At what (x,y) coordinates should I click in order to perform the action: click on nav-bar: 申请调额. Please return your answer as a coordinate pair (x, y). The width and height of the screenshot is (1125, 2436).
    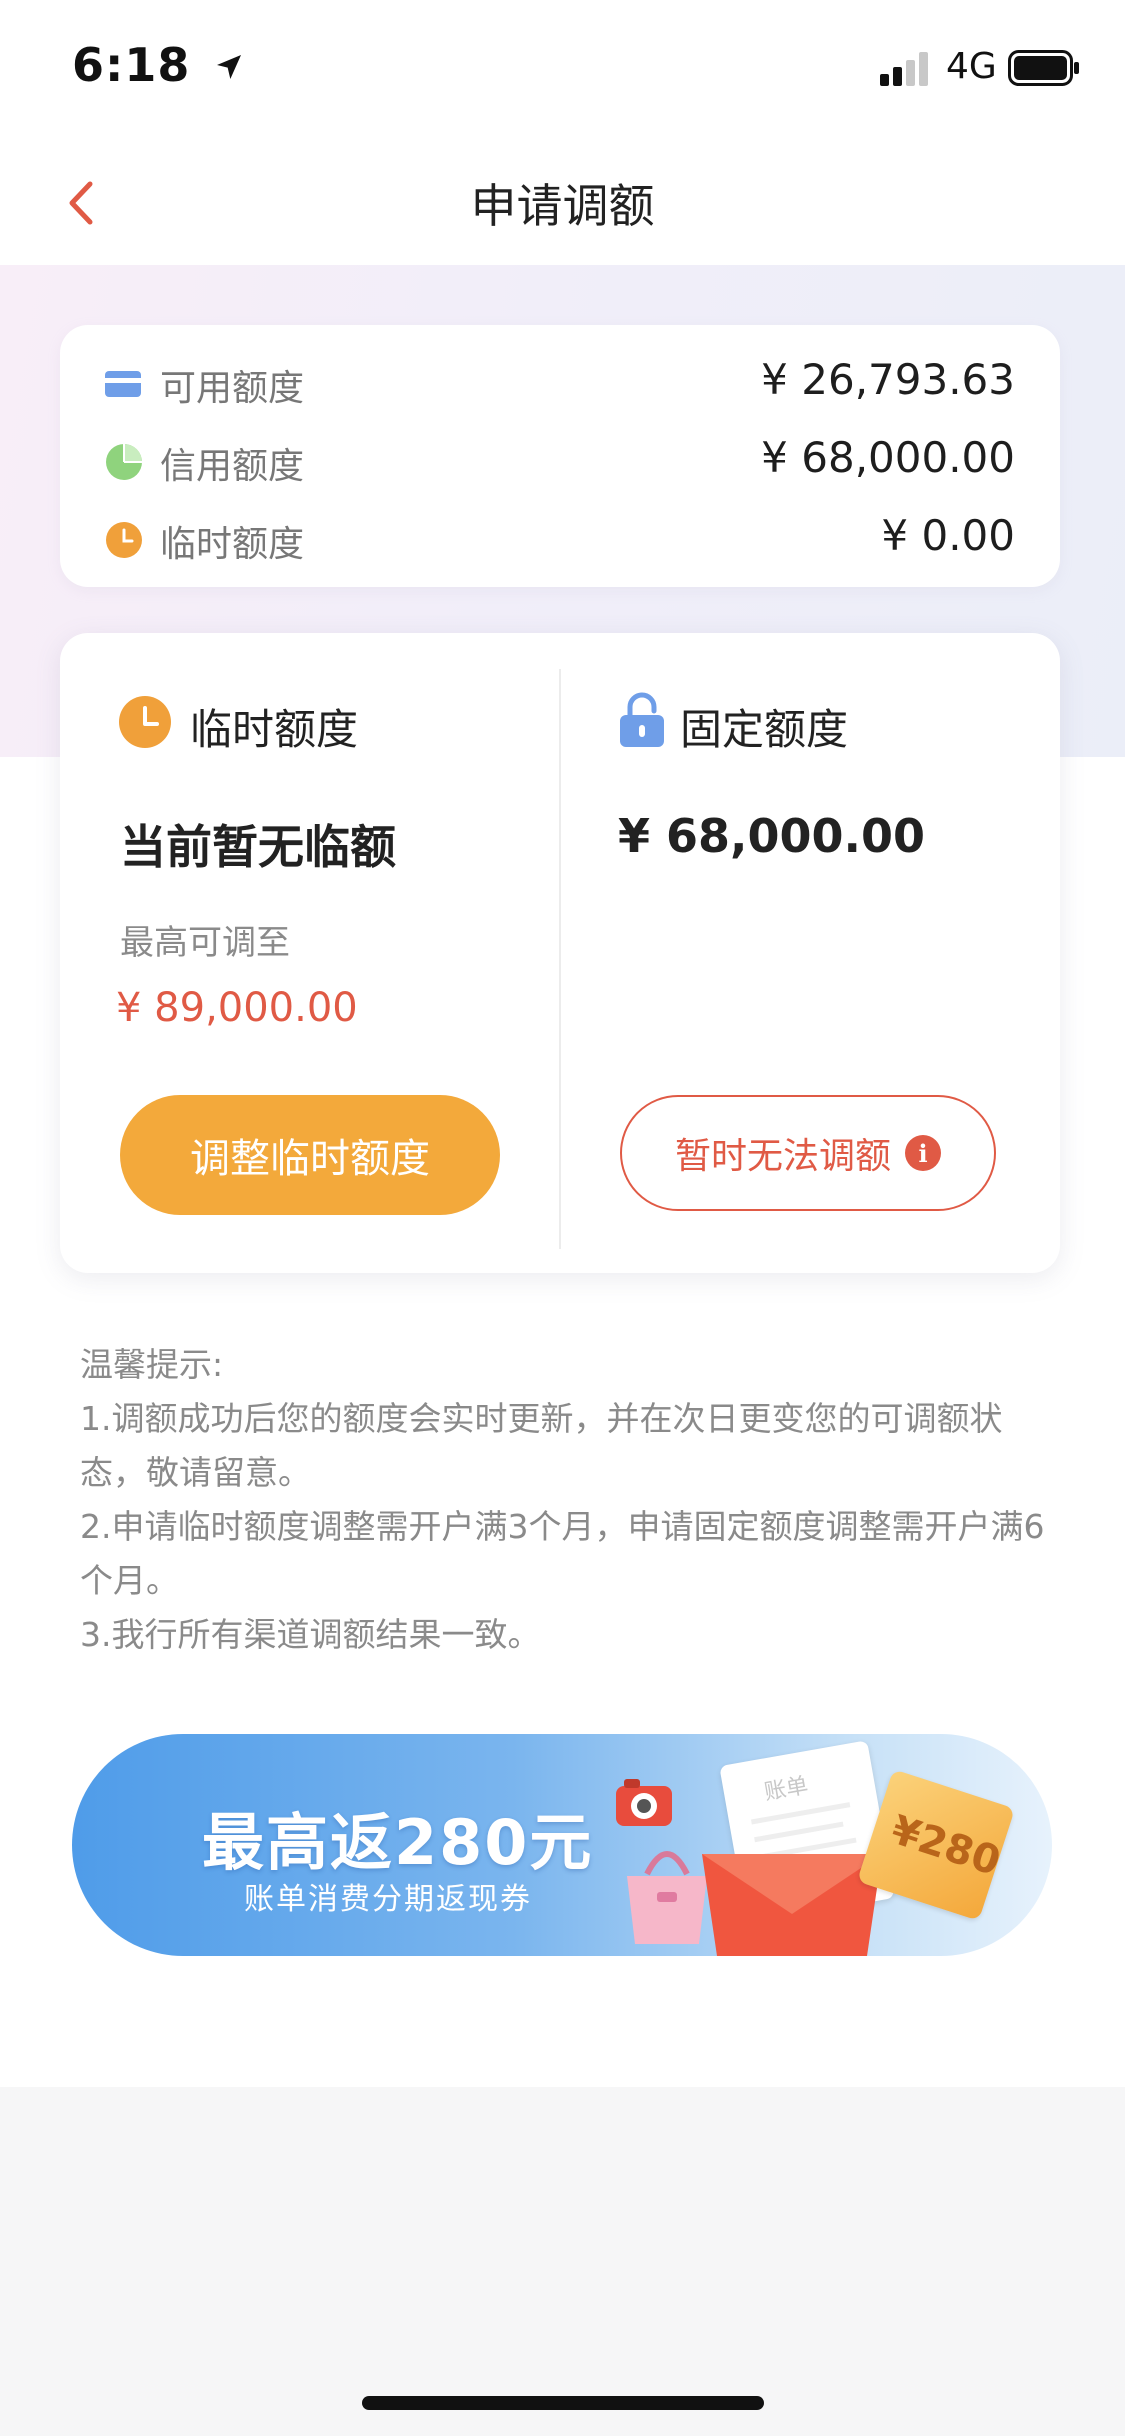
    Looking at the image, I should click on (562, 202).